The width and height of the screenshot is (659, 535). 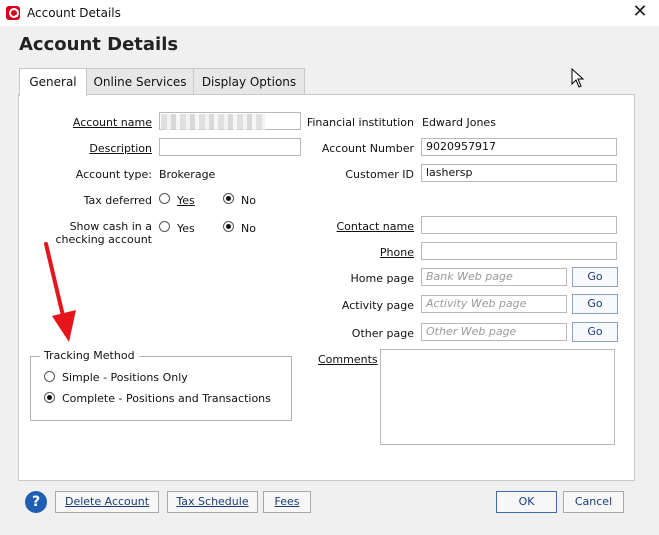 What do you see at coordinates (595, 332) in the screenshot?
I see `other-page-go-button: Go` at bounding box center [595, 332].